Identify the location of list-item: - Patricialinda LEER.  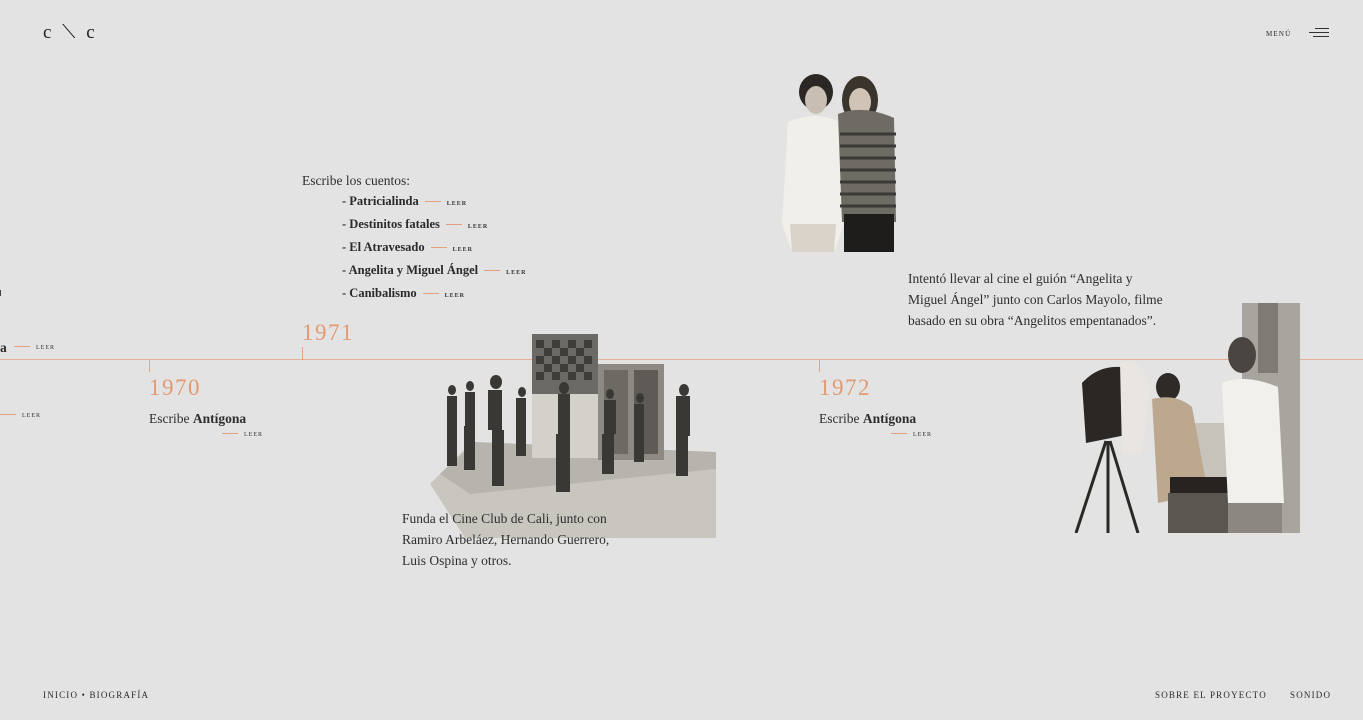
(405, 201).